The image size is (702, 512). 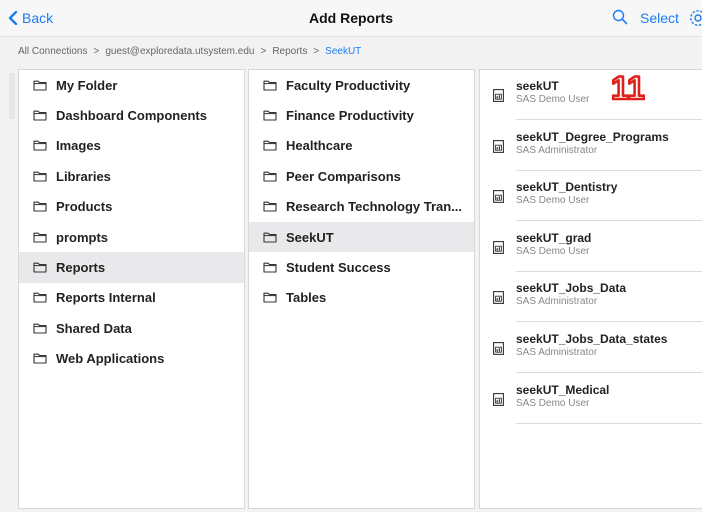 What do you see at coordinates (131, 267) in the screenshot?
I see `folder-item: Reports` at bounding box center [131, 267].